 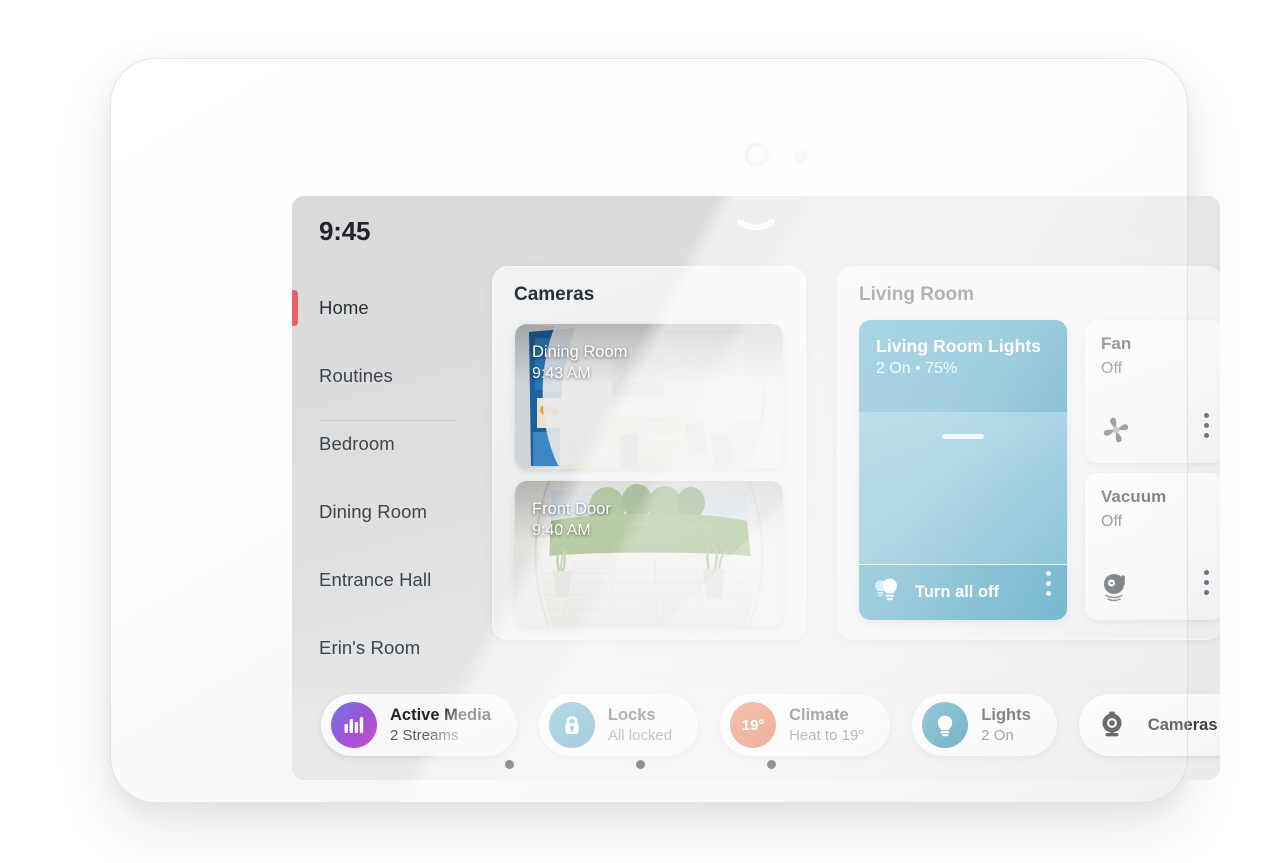 I want to click on sidebar-item-bedroom: Bedroom, so click(x=390, y=444).